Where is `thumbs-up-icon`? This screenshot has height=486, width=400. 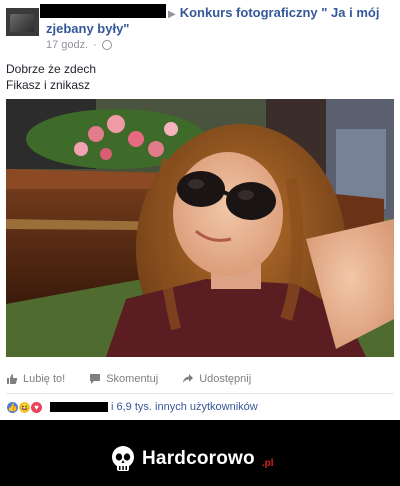
thumbs-up-icon is located at coordinates (12, 379).